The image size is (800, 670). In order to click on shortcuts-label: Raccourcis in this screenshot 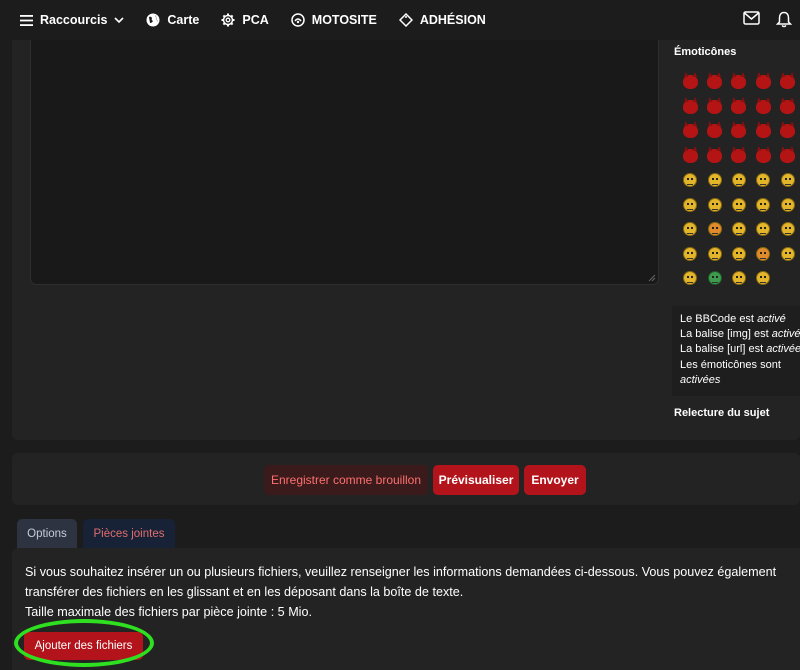, I will do `click(74, 20)`.